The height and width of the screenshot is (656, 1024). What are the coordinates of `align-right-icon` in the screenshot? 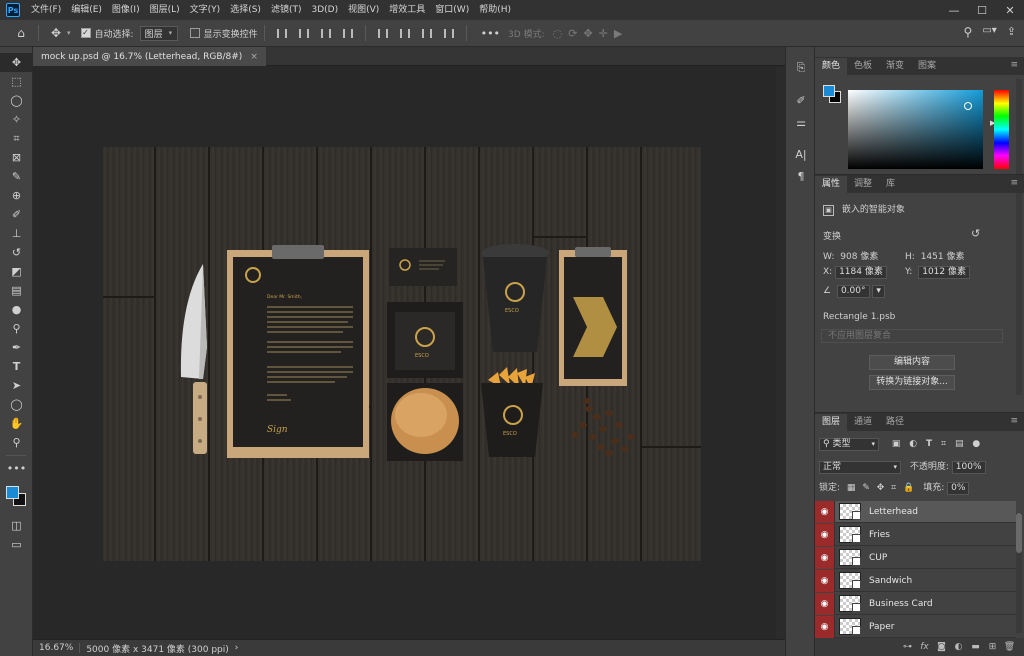 It's located at (326, 33).